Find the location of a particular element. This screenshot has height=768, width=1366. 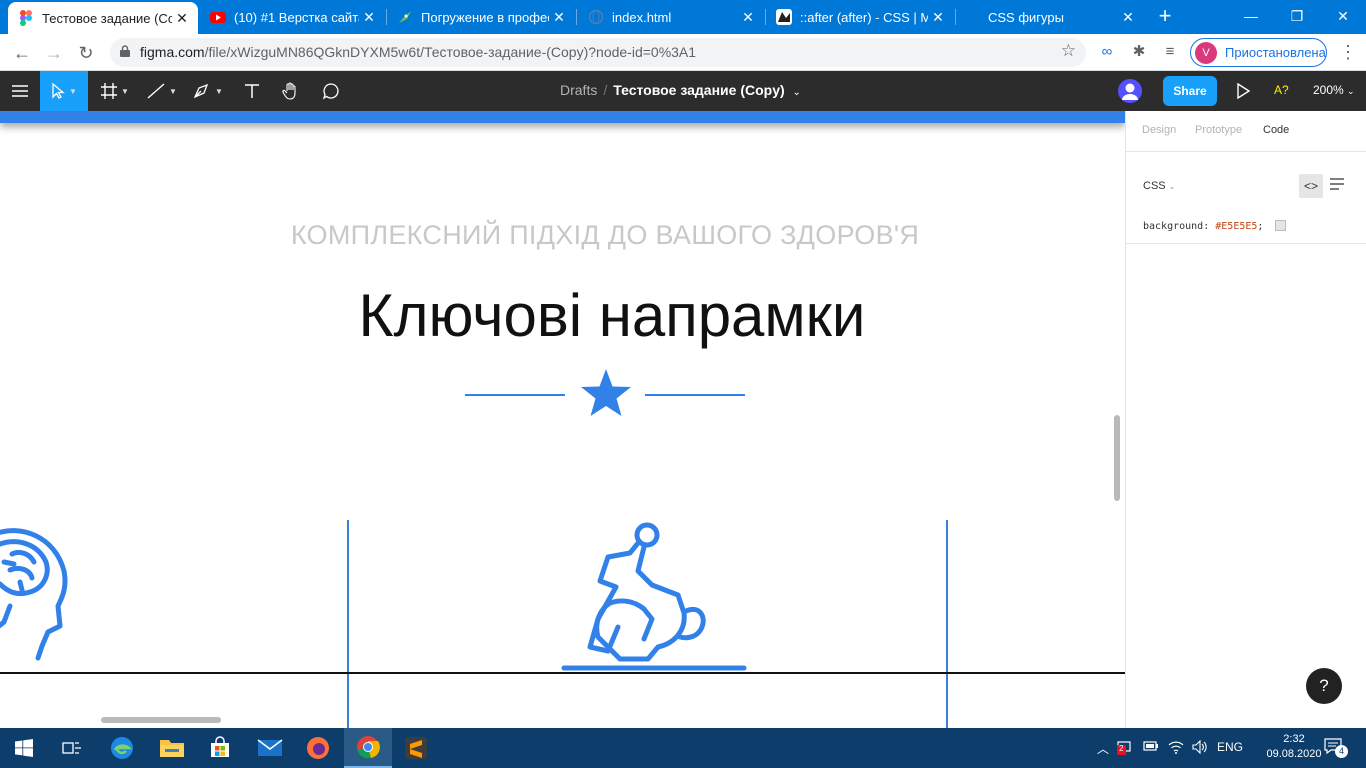

language-dropdown: CSS ⌄ is located at coordinates (1159, 186).